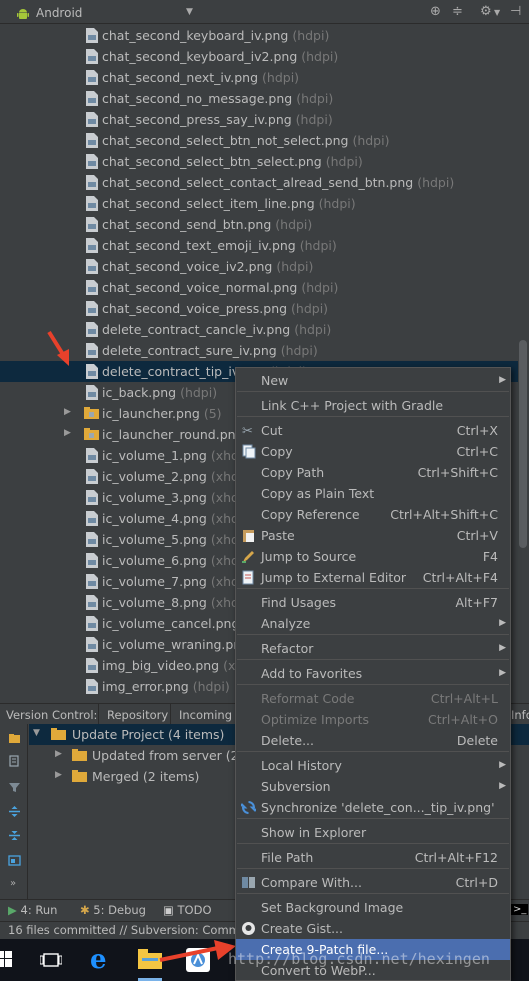  I want to click on tree-file-label: chat_second_voice_normal.png (hdpi), so click(220, 287).